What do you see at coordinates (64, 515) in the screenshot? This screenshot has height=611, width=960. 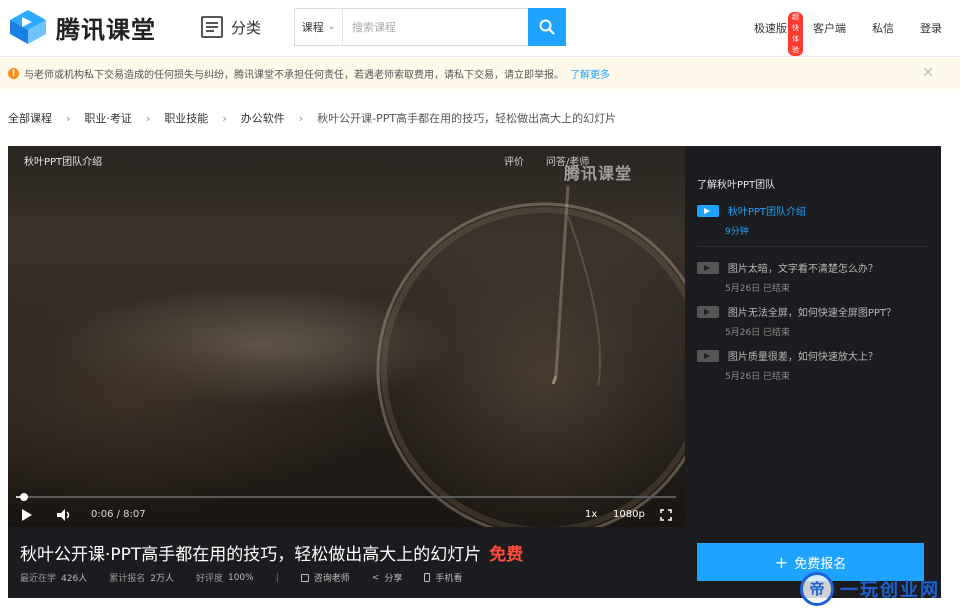 I see `volume-icon` at bounding box center [64, 515].